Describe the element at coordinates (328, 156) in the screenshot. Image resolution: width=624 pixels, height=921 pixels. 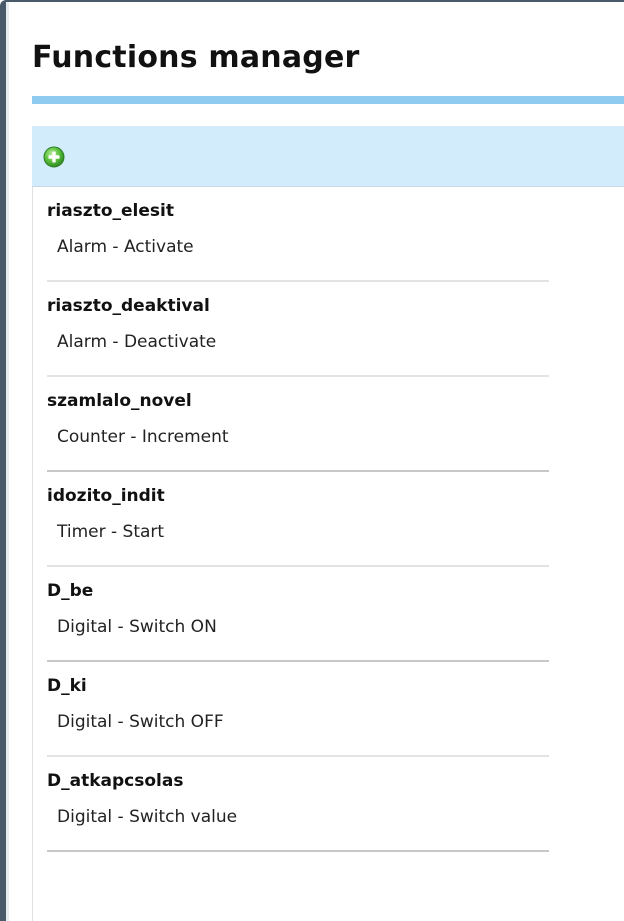
I see `toolbar` at that location.